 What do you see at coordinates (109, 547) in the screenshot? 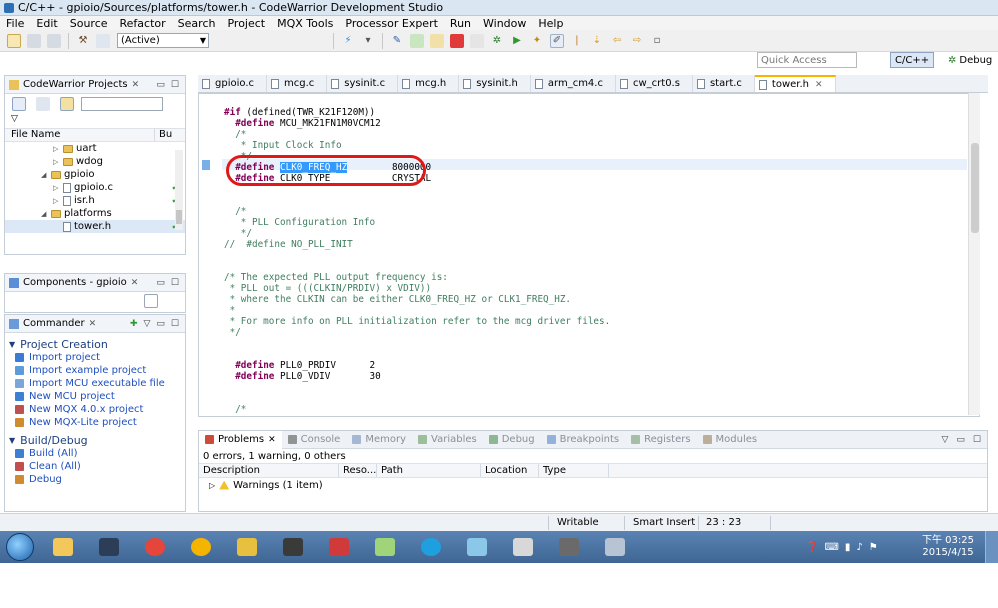
I see `taskbar-console-icon` at bounding box center [109, 547].